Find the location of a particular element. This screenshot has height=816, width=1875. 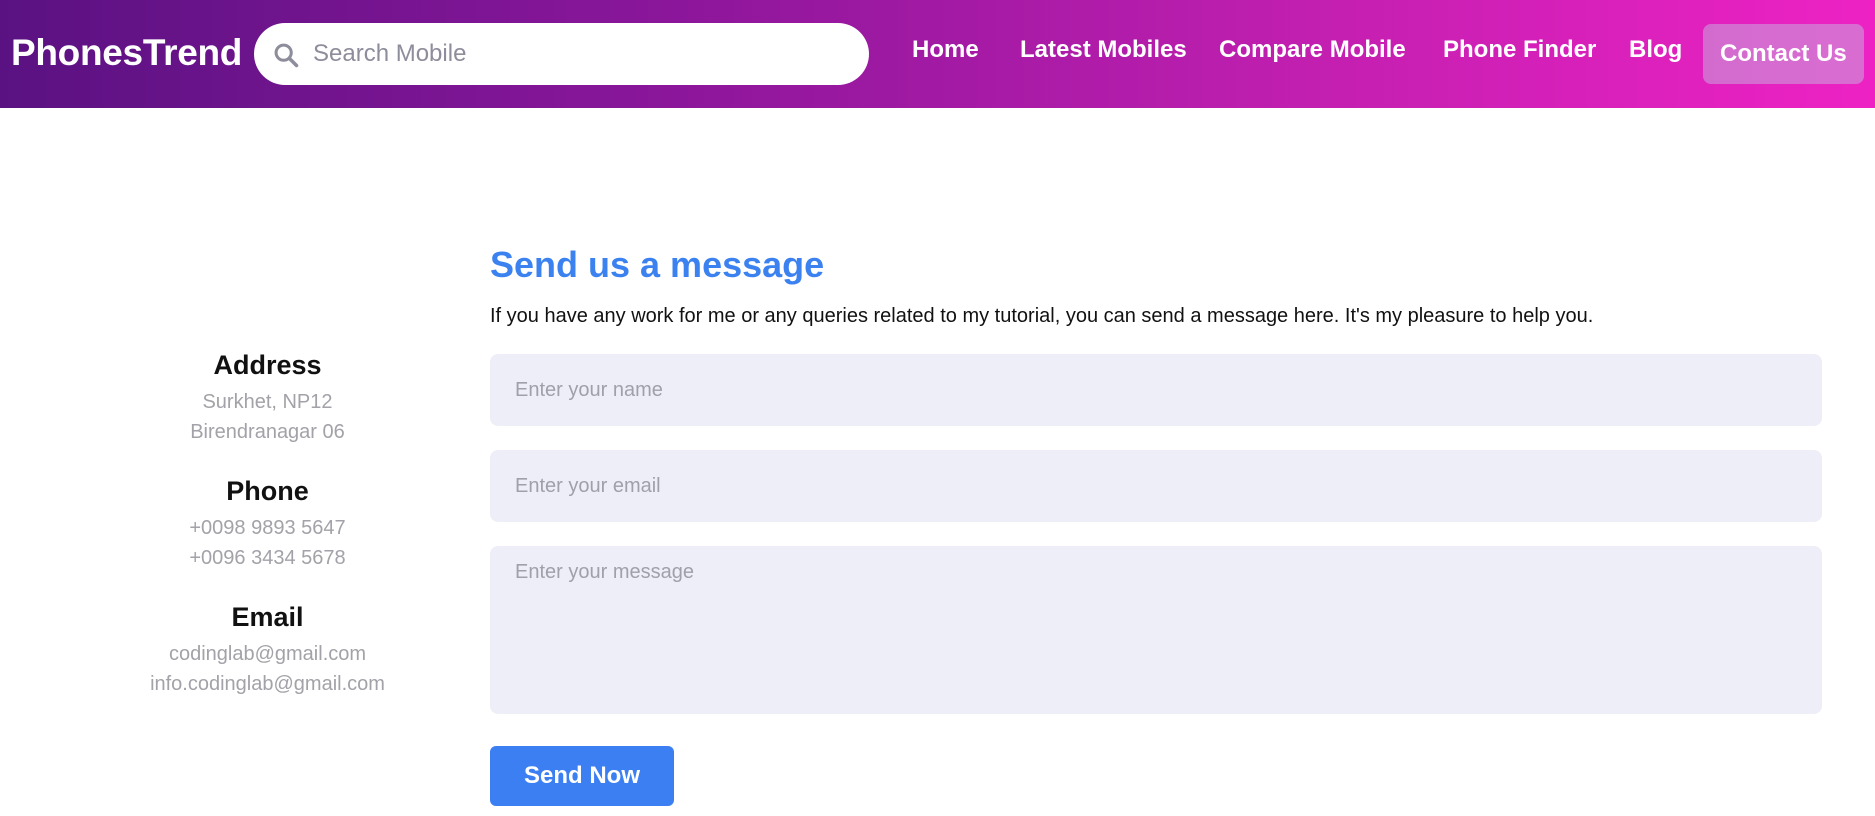

send-now-button: Send Now is located at coordinates (582, 776).